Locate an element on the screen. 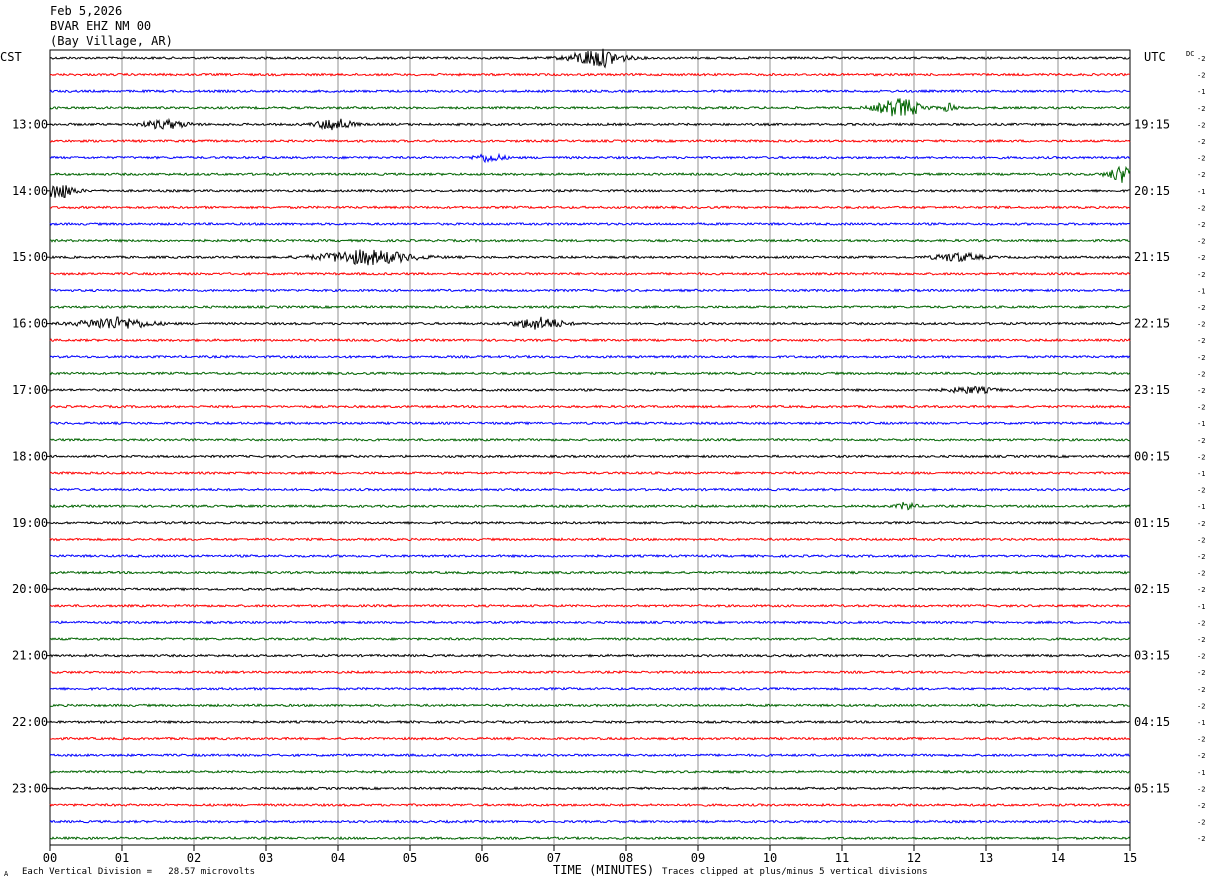 The image size is (1210, 886). right-hour-label: 21:15 is located at coordinates (1152, 257).